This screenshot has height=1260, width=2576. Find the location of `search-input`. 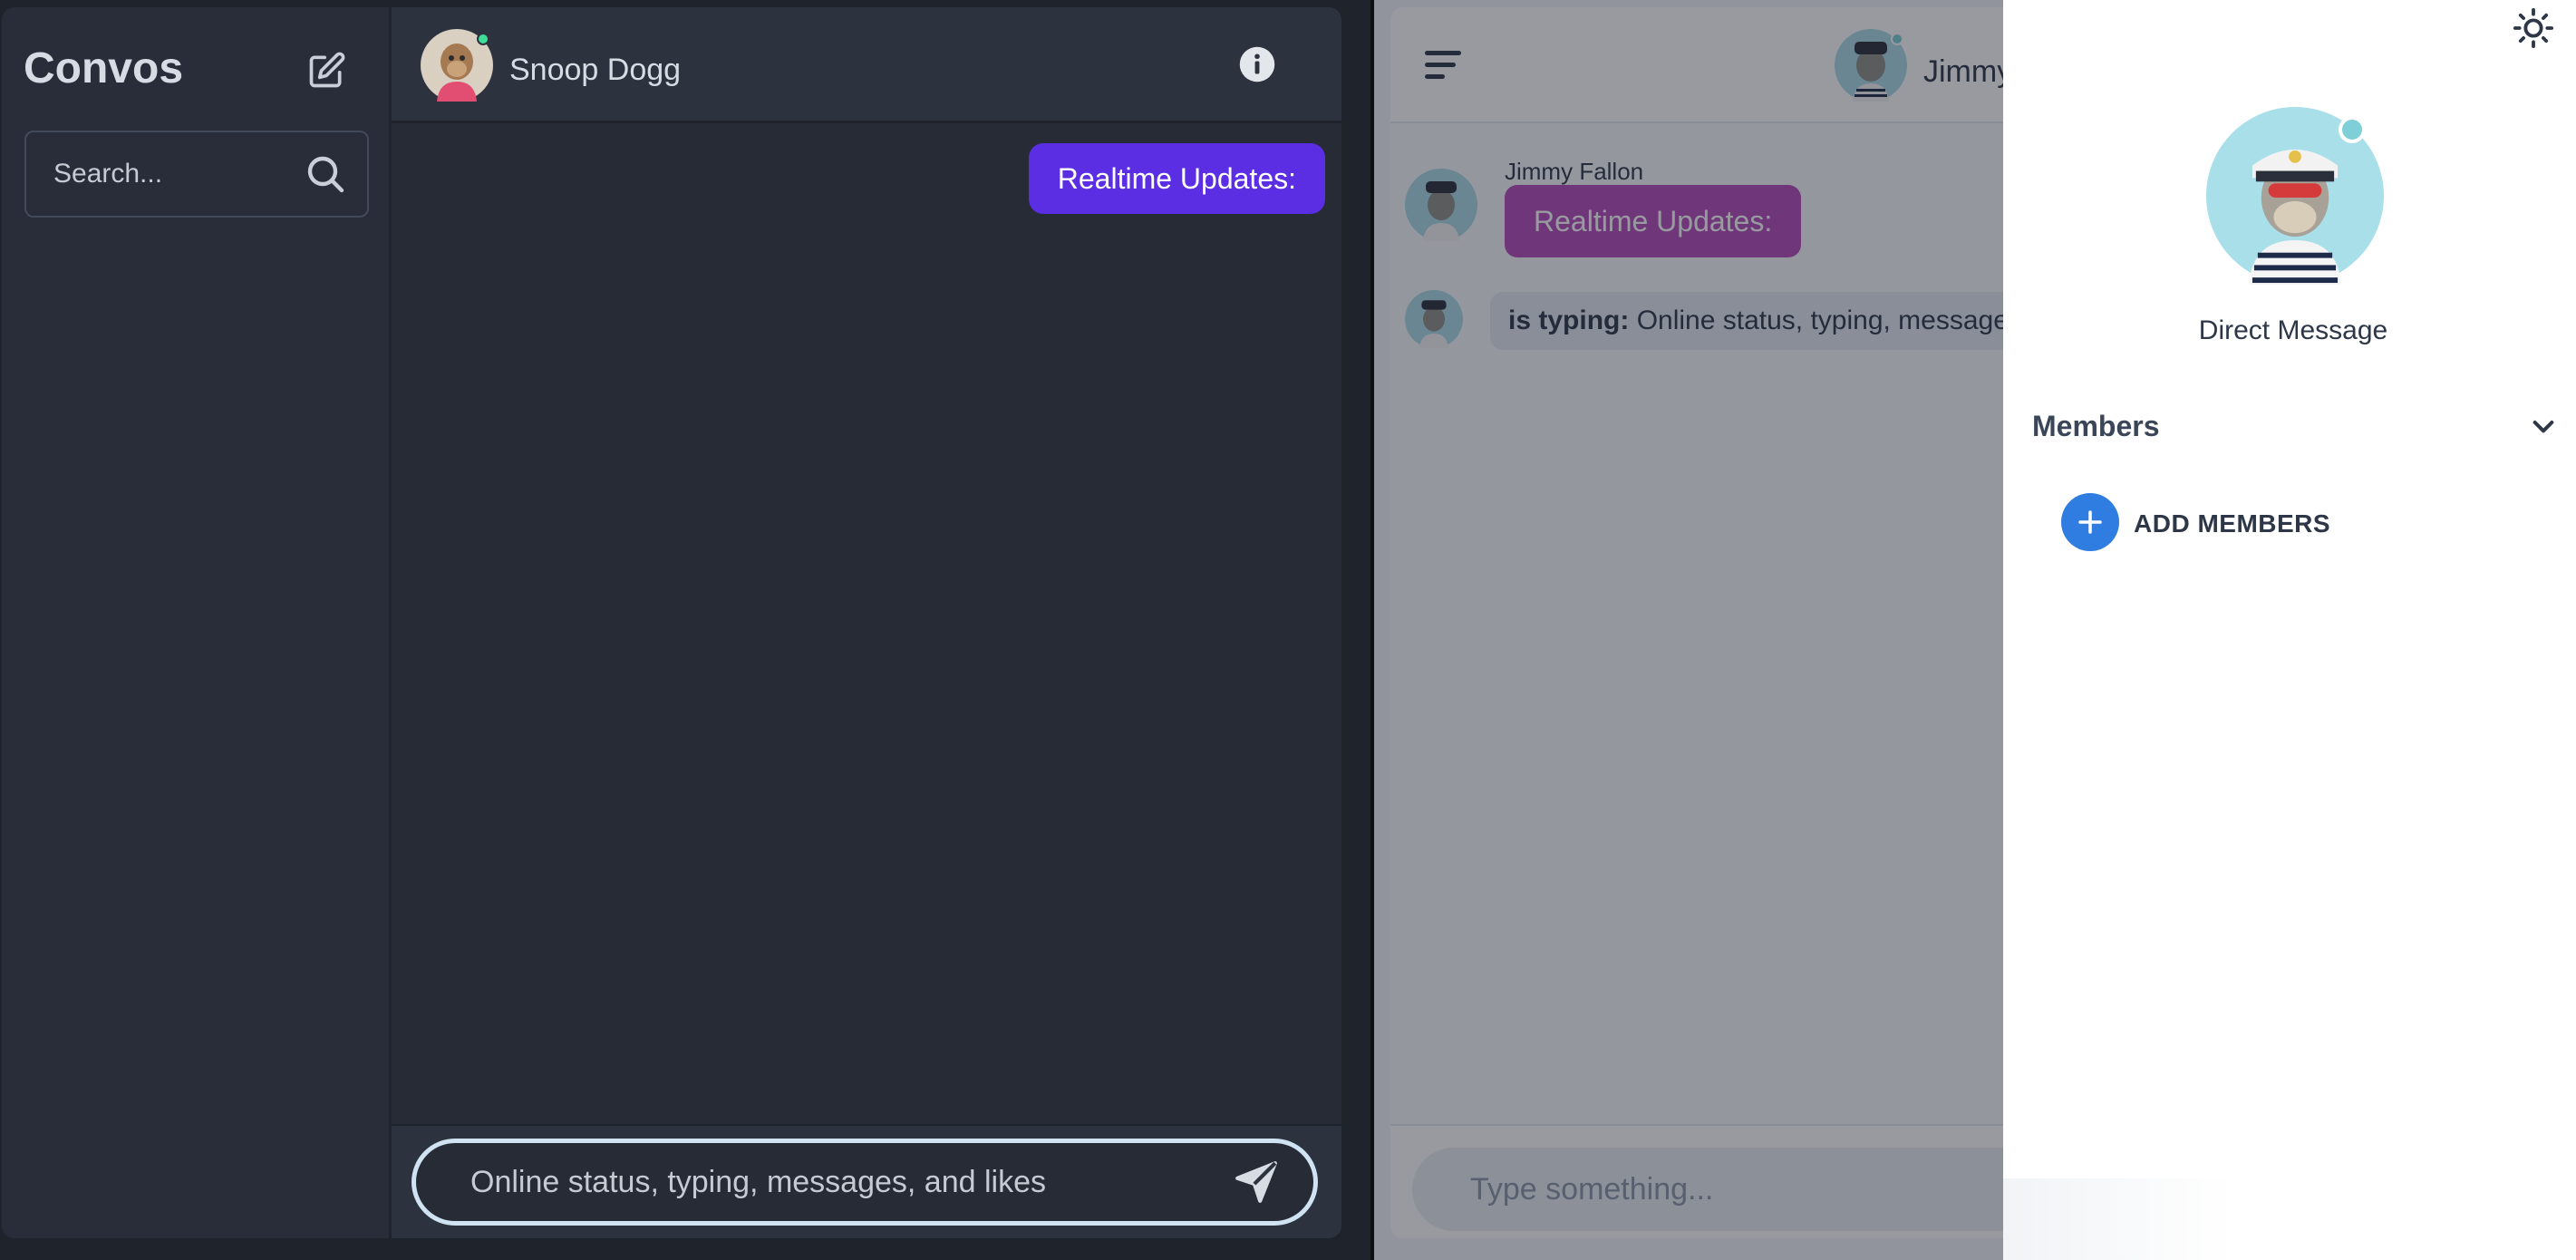

search-input is located at coordinates (175, 174).